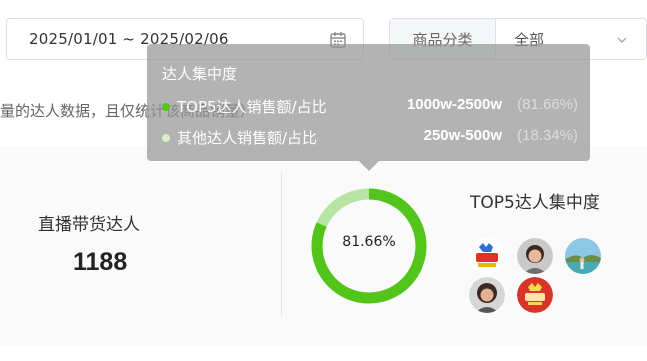 The height and width of the screenshot is (361, 647). What do you see at coordinates (462, 135) in the screenshot?
I see `tooltip-row-range: 250w-500w` at bounding box center [462, 135].